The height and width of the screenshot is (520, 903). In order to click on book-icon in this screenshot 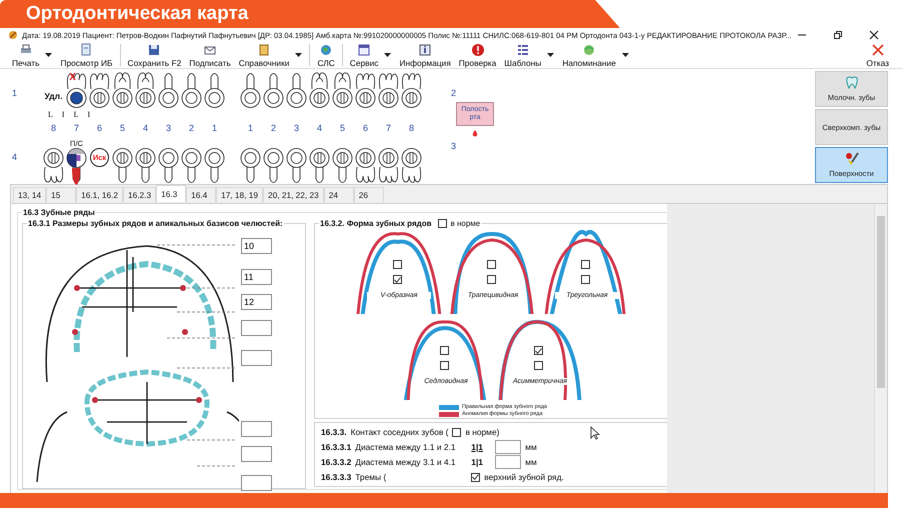, I will do `click(264, 49)`.